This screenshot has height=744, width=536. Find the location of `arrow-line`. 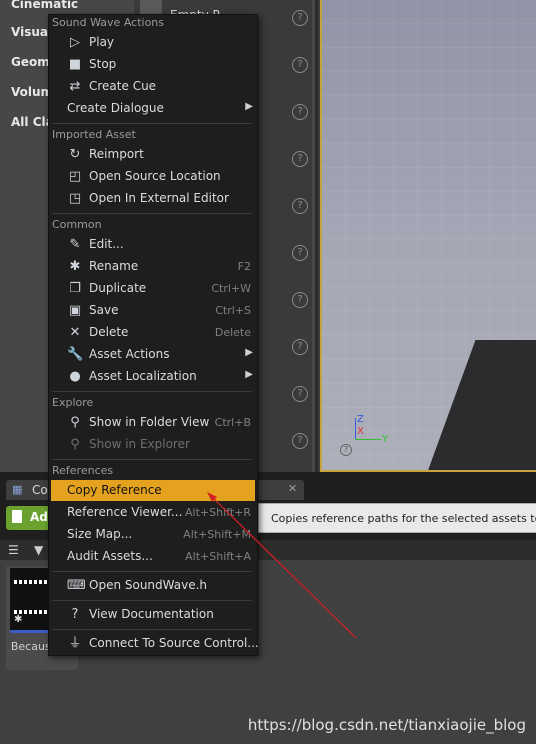

arrow-line is located at coordinates (284, 567).